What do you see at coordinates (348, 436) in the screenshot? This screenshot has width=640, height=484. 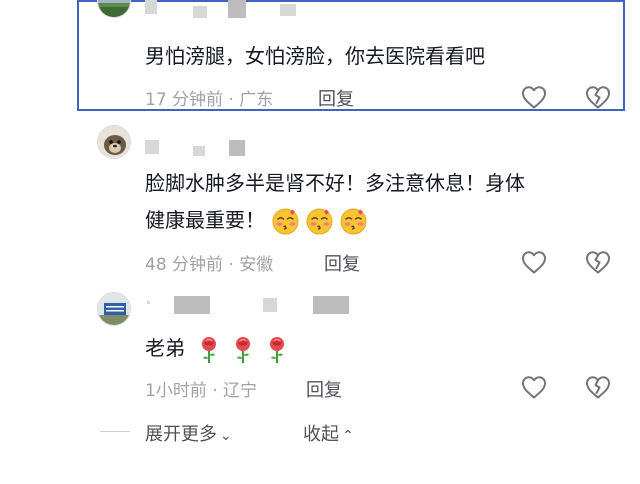 I see `chevron-up-icon: ⌃` at bounding box center [348, 436].